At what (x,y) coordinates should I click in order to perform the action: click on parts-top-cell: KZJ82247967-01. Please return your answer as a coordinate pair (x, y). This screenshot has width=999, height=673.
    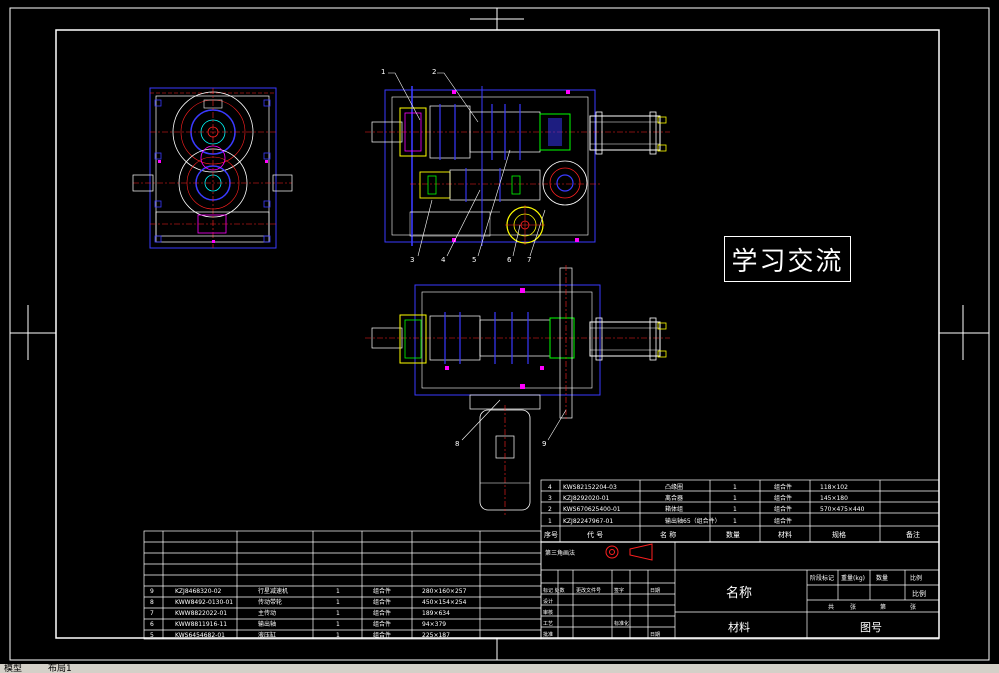
    Looking at the image, I should click on (588, 521).